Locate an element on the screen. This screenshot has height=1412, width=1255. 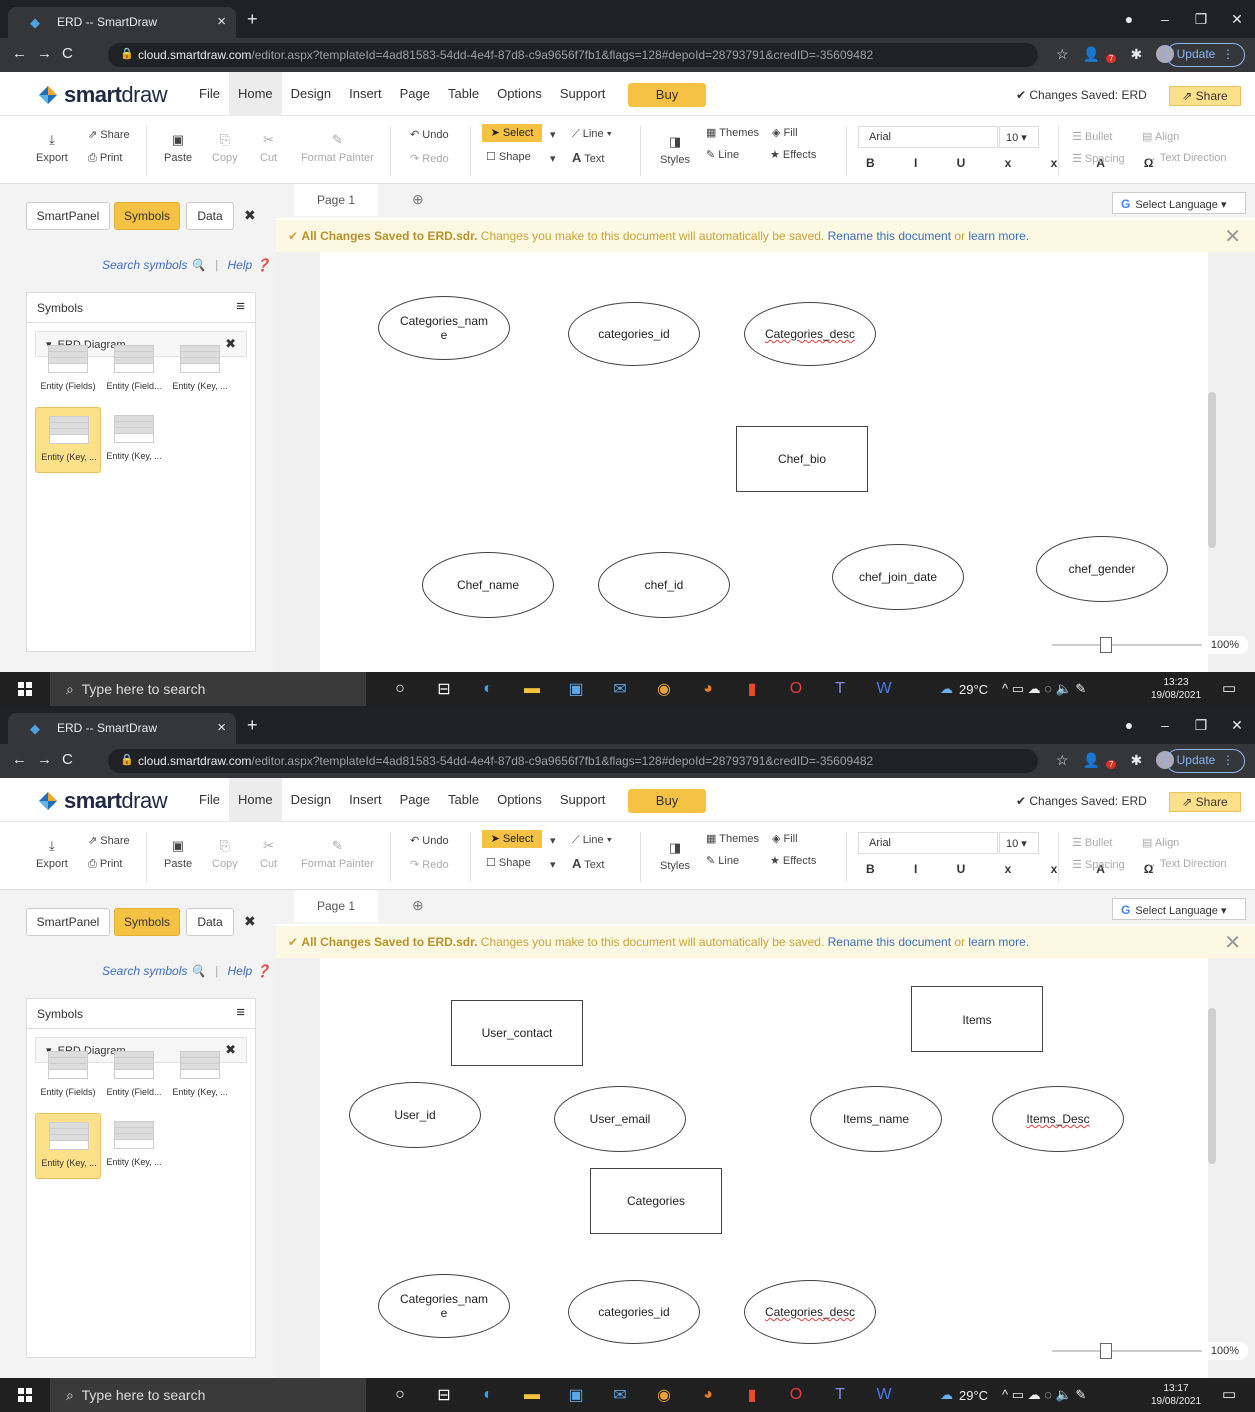
entity-box: Categories is located at coordinates (656, 1201).